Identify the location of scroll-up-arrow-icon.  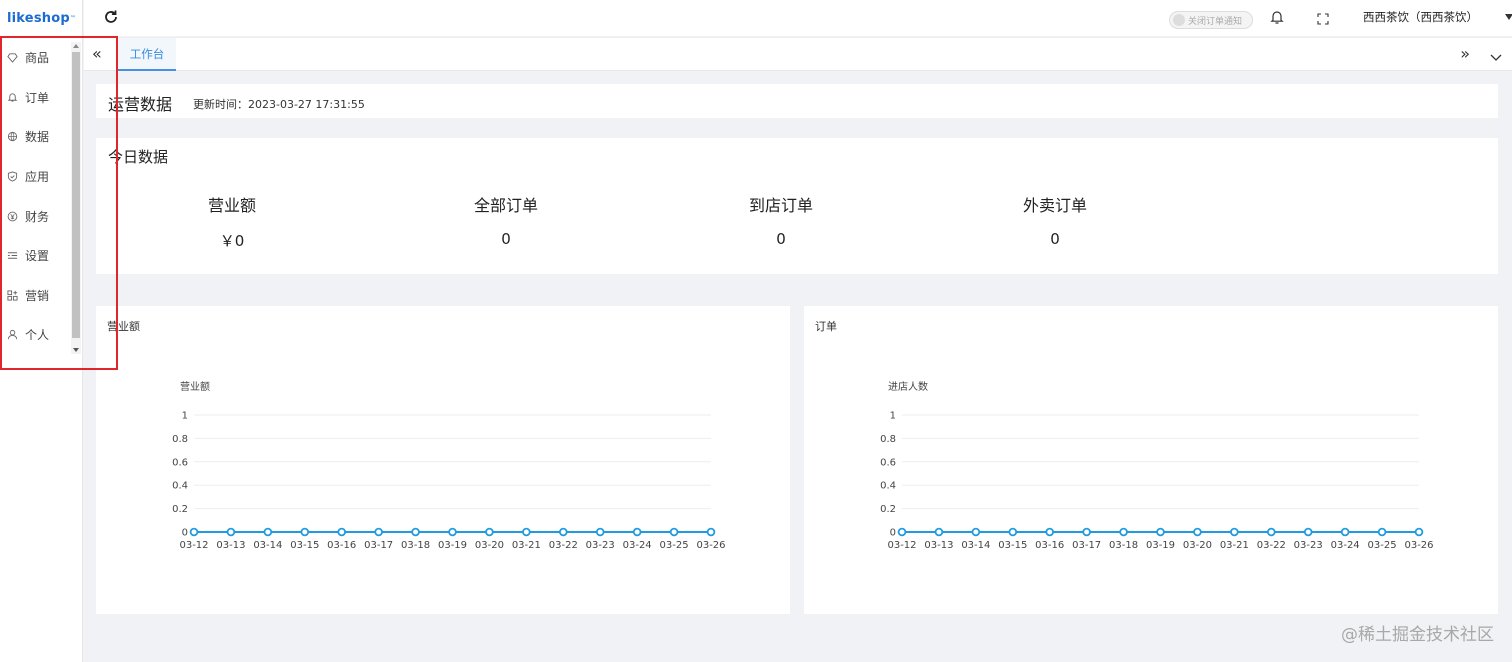
(76, 46).